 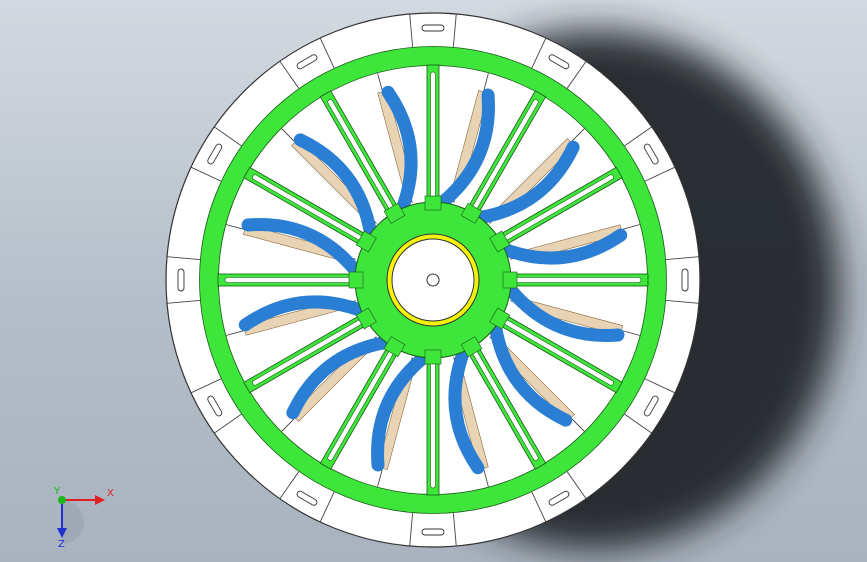 I want to click on center-hole, so click(x=433, y=280).